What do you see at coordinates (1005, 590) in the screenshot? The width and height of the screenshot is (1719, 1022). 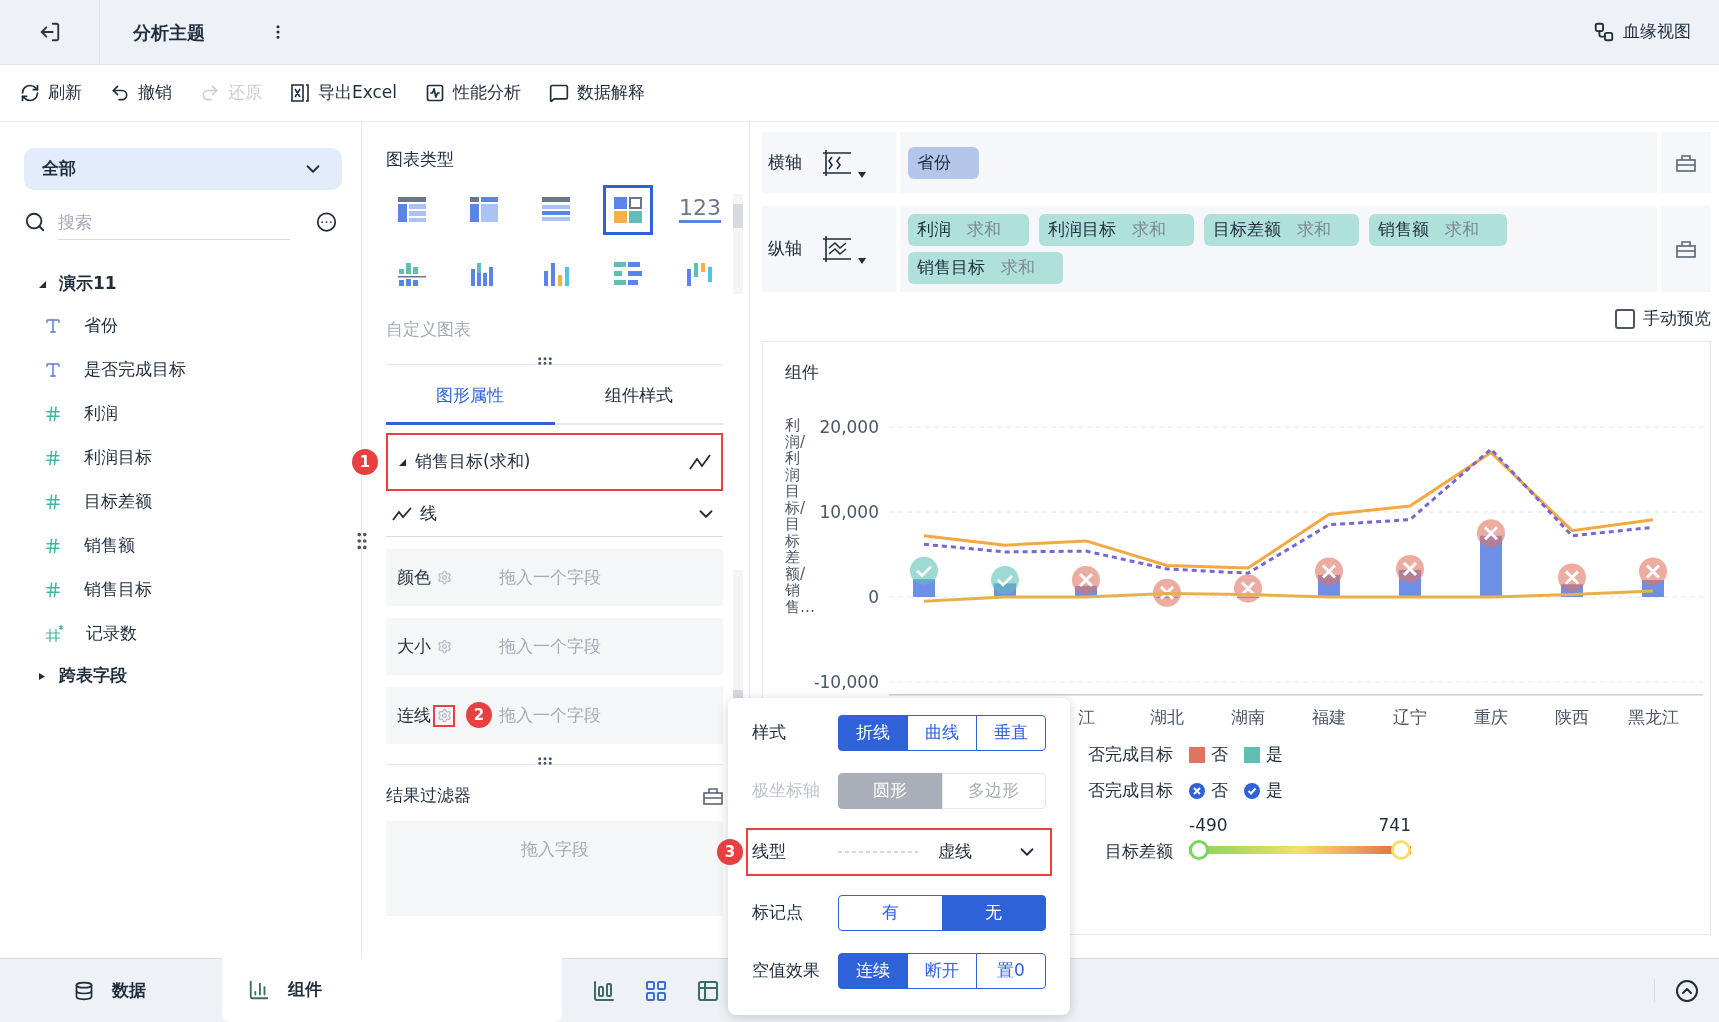 I see `profit-bar` at bounding box center [1005, 590].